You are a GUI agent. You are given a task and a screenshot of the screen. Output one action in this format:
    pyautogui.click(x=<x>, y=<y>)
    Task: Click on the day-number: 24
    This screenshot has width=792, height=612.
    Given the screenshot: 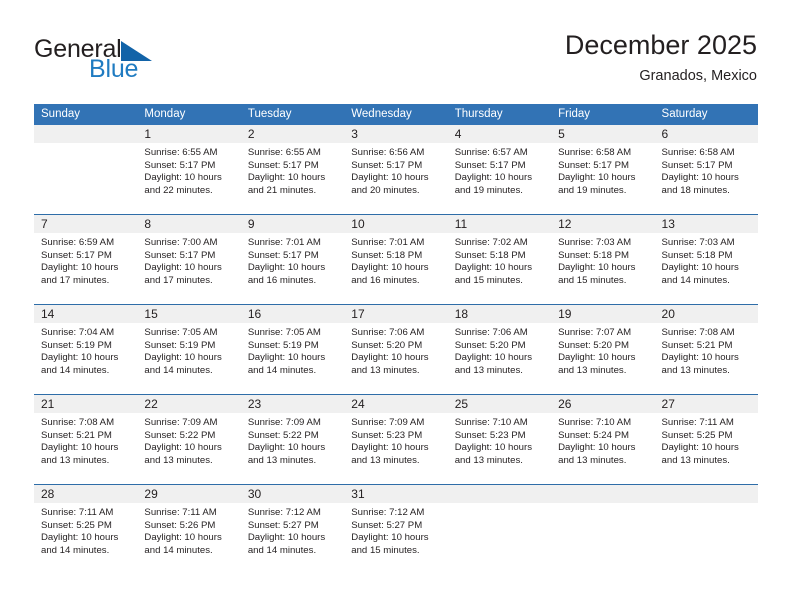 What is the action you would take?
    pyautogui.click(x=396, y=404)
    